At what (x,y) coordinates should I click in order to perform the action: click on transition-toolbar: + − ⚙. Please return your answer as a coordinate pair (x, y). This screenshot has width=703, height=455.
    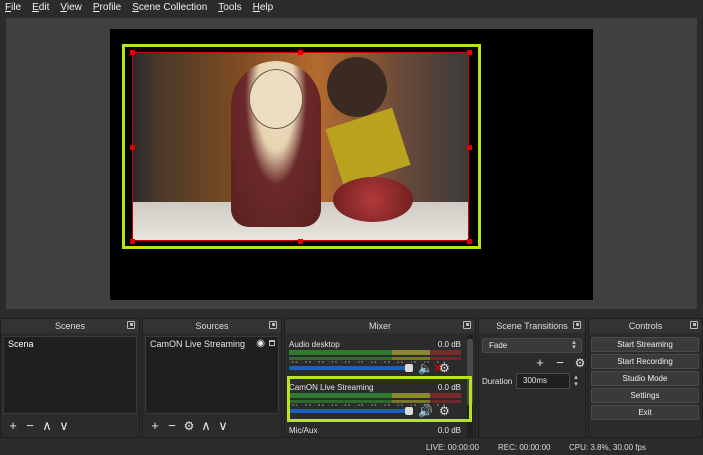
    Looking at the image, I should click on (560, 363).